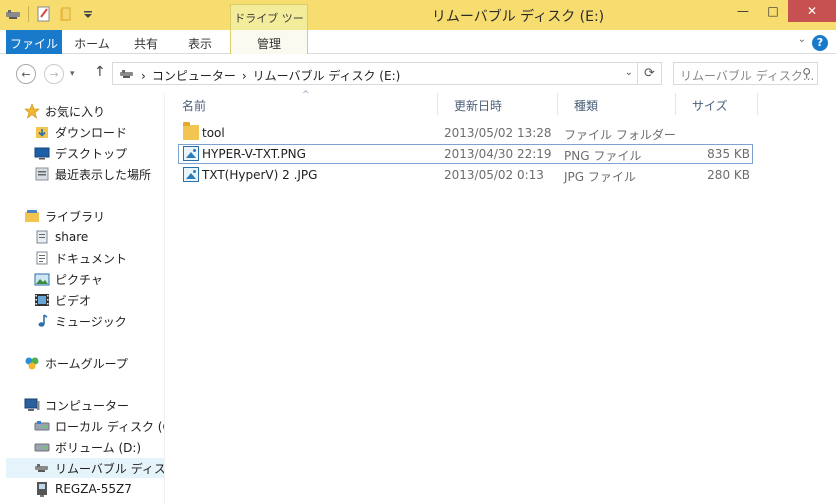 This screenshot has height=503, width=836. What do you see at coordinates (728, 175) in the screenshot?
I see `file-size: 280 KB` at bounding box center [728, 175].